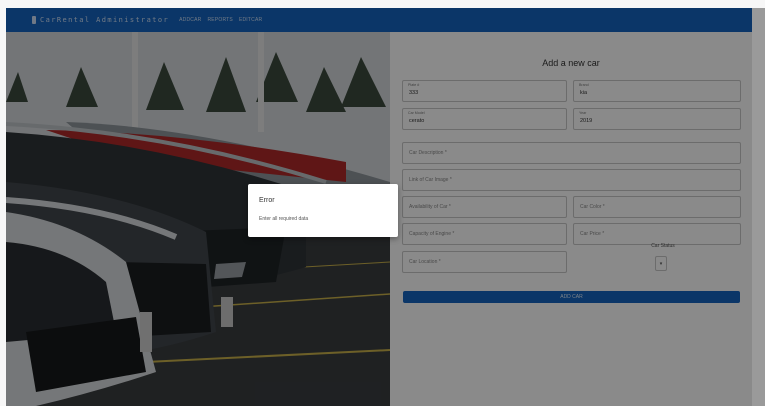 The width and height of the screenshot is (765, 406). What do you see at coordinates (758, 207) in the screenshot?
I see `window-edge` at bounding box center [758, 207].